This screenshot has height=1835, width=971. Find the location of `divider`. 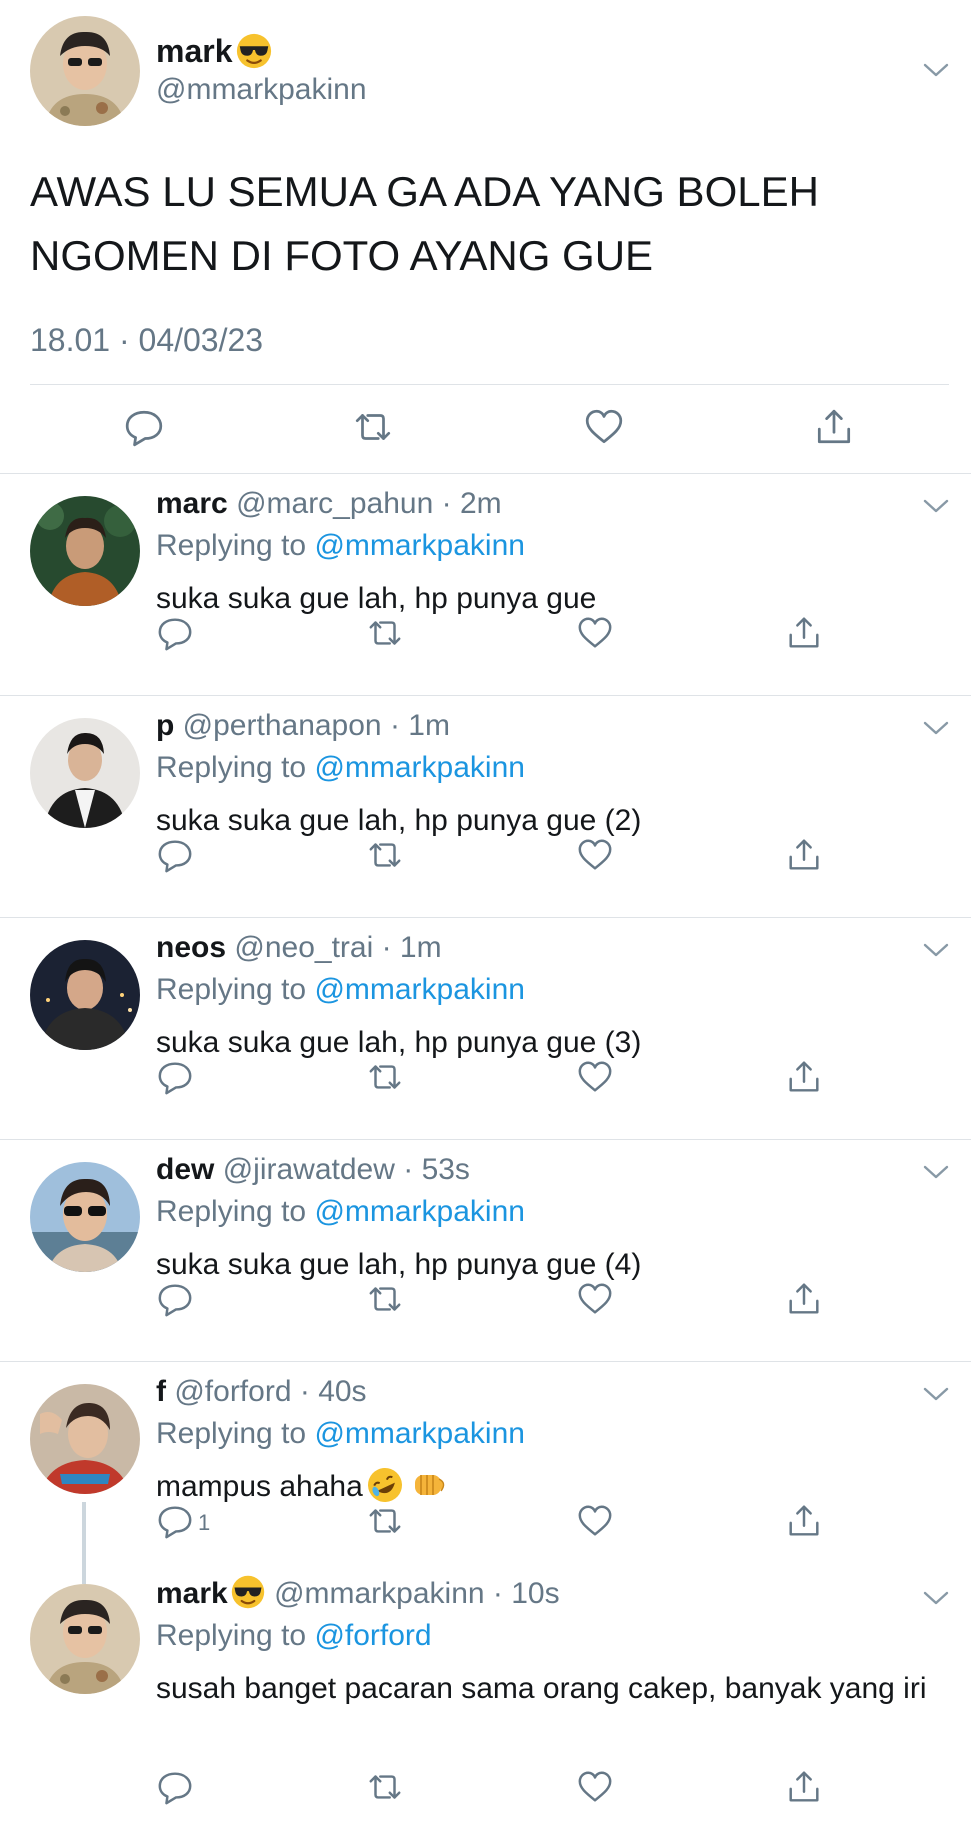

divider is located at coordinates (489, 384).